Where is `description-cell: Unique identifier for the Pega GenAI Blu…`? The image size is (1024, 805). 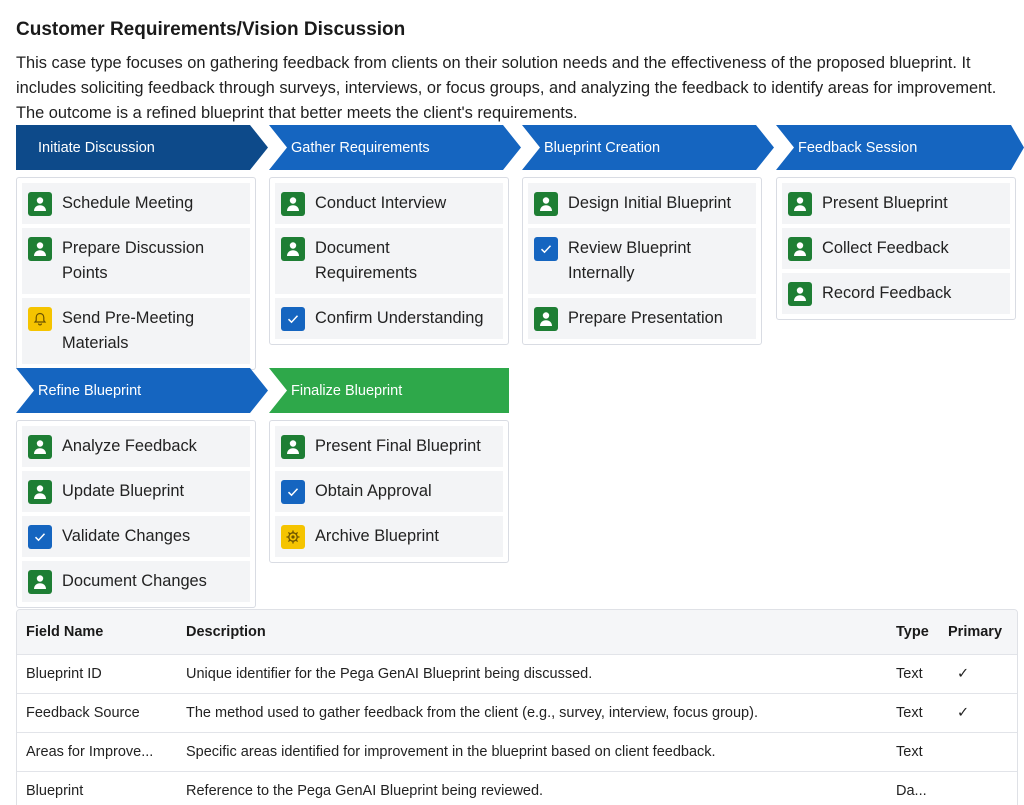
description-cell: Unique identifier for the Pega GenAI Blu… is located at coordinates (532, 673).